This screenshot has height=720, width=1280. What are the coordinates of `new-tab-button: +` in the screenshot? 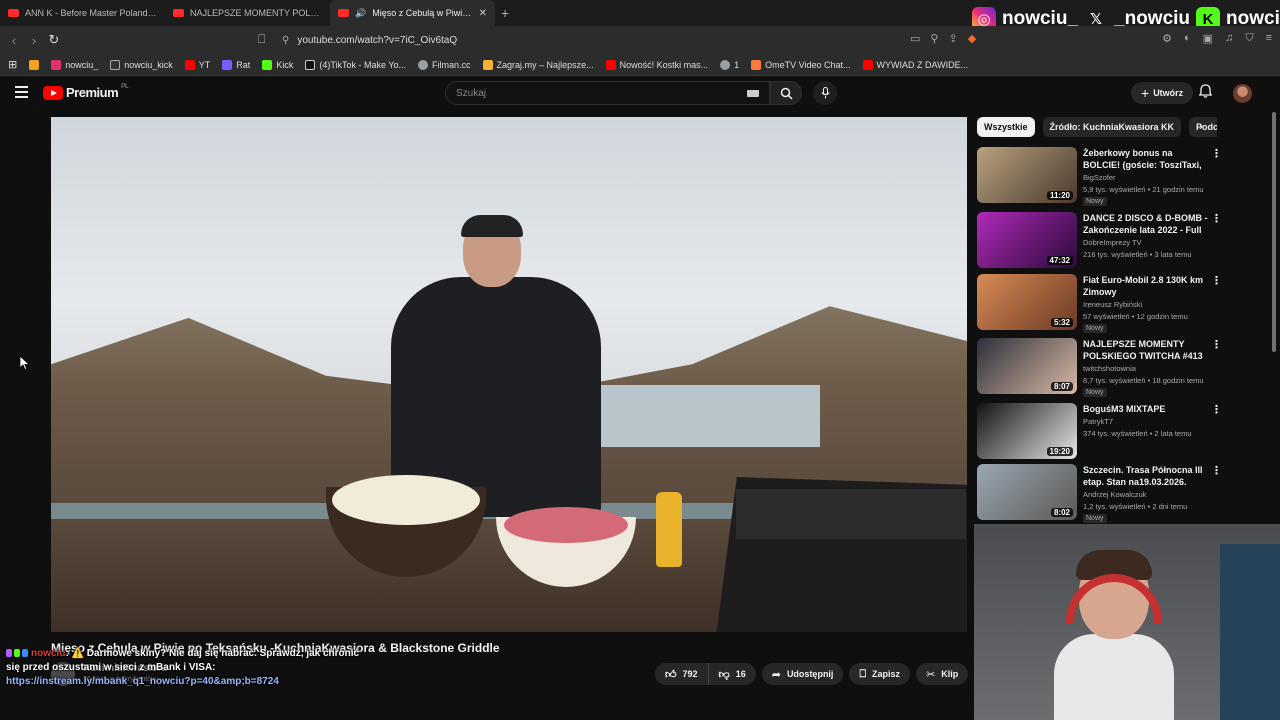 It's located at (505, 13).